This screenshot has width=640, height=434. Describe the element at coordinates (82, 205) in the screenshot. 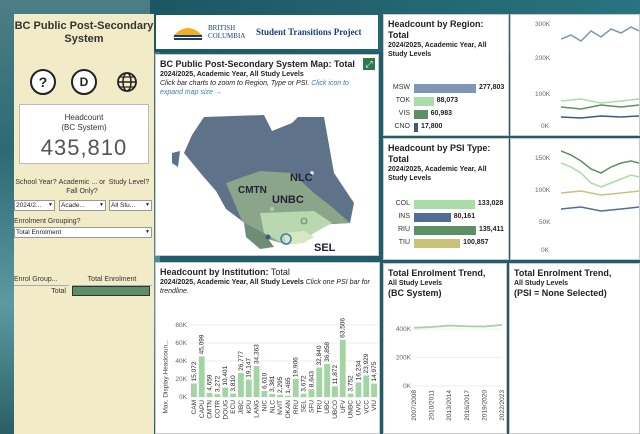

I see `academic-select: Acade... ▼` at that location.